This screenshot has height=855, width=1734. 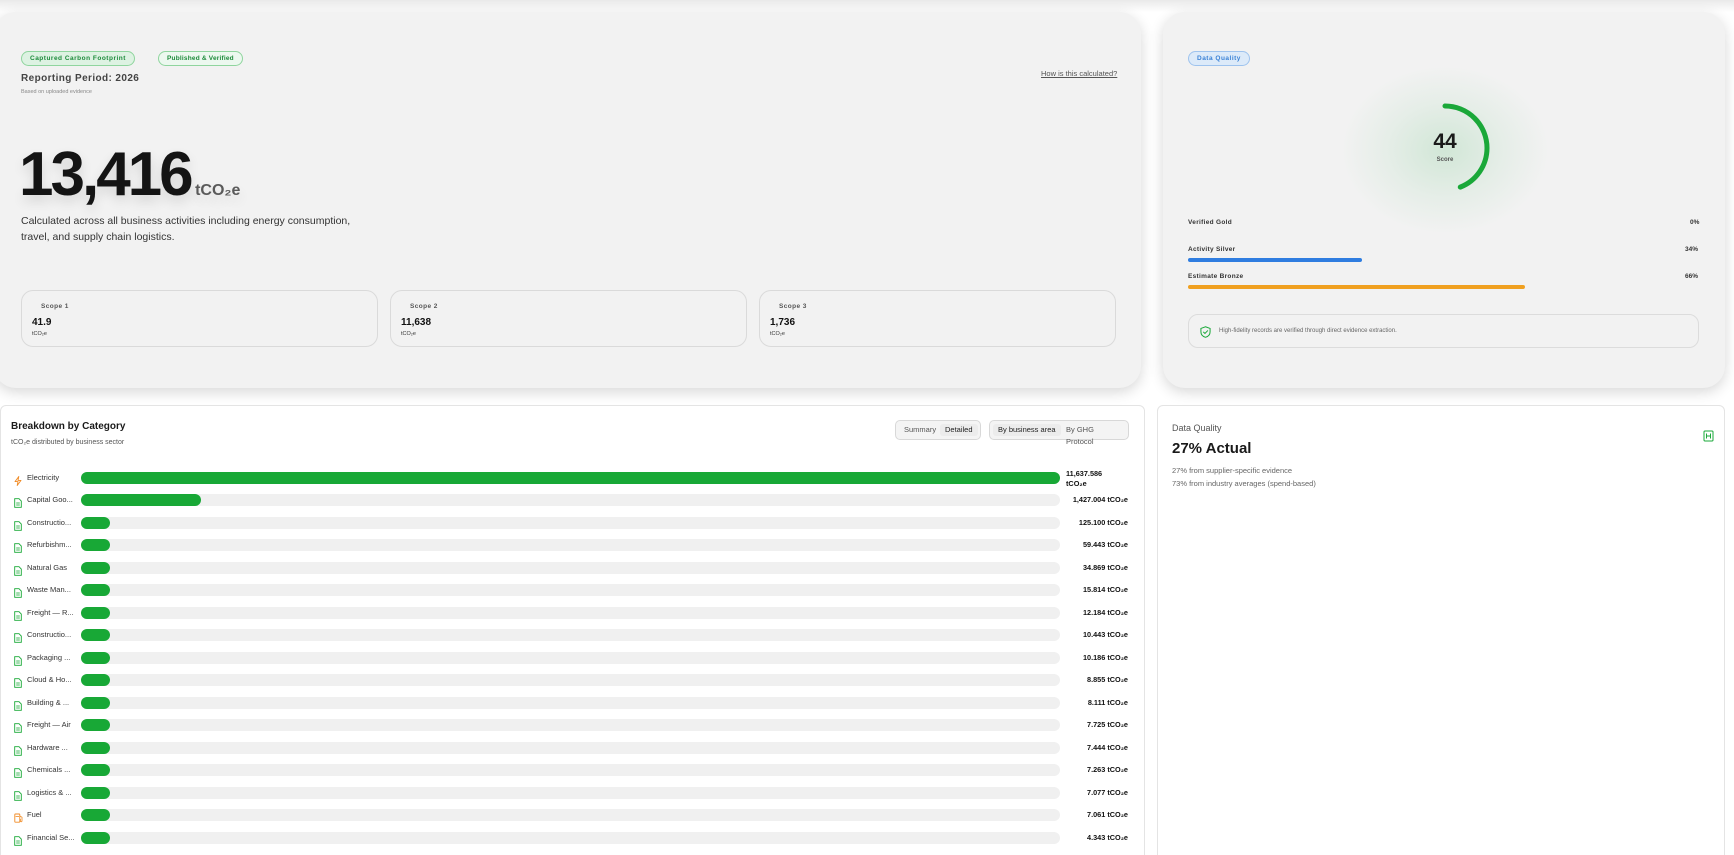 What do you see at coordinates (218, 190) in the screenshot?
I see `total-emissions-unit: tCO₂e` at bounding box center [218, 190].